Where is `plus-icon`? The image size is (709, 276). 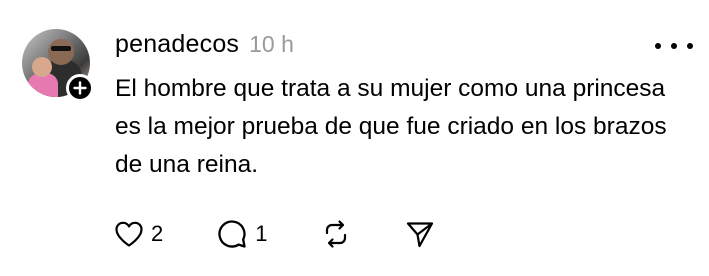 plus-icon is located at coordinates (80, 88).